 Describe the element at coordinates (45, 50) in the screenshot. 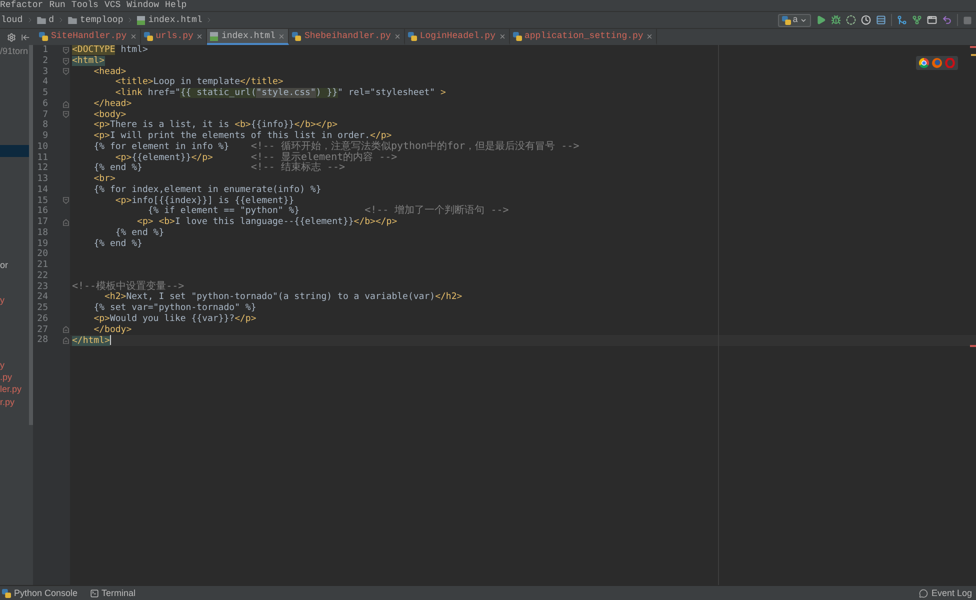

I see `line-number: 1` at that location.